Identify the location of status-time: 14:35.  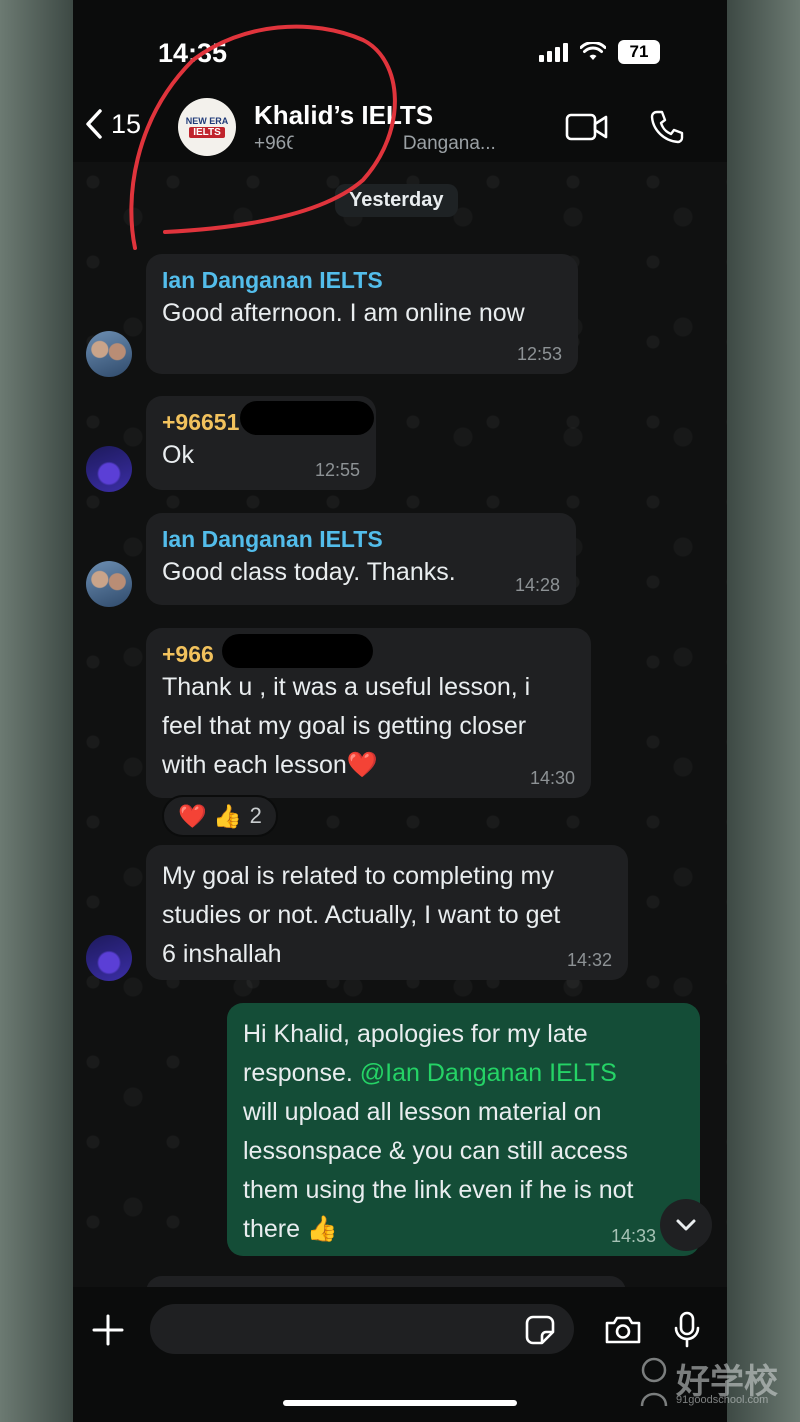
(193, 53).